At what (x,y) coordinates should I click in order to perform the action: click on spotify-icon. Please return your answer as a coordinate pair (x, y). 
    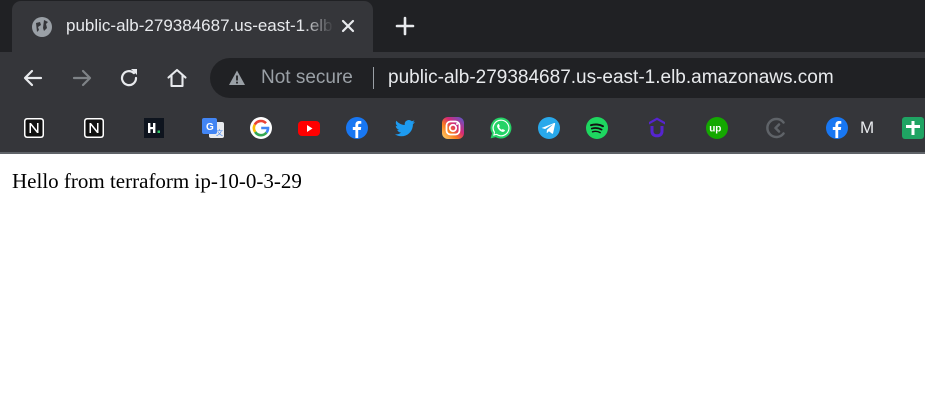
    Looking at the image, I should click on (597, 128).